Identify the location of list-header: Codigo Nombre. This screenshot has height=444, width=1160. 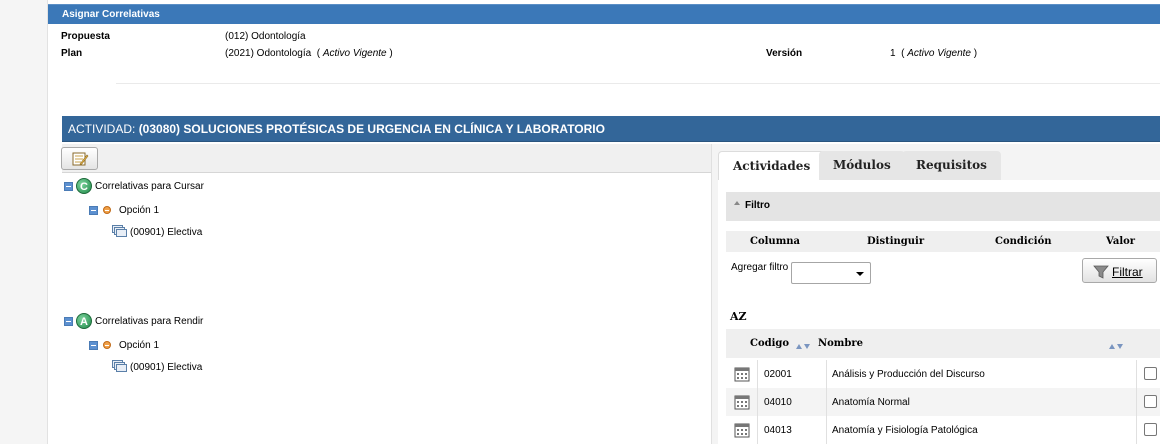
(943, 343).